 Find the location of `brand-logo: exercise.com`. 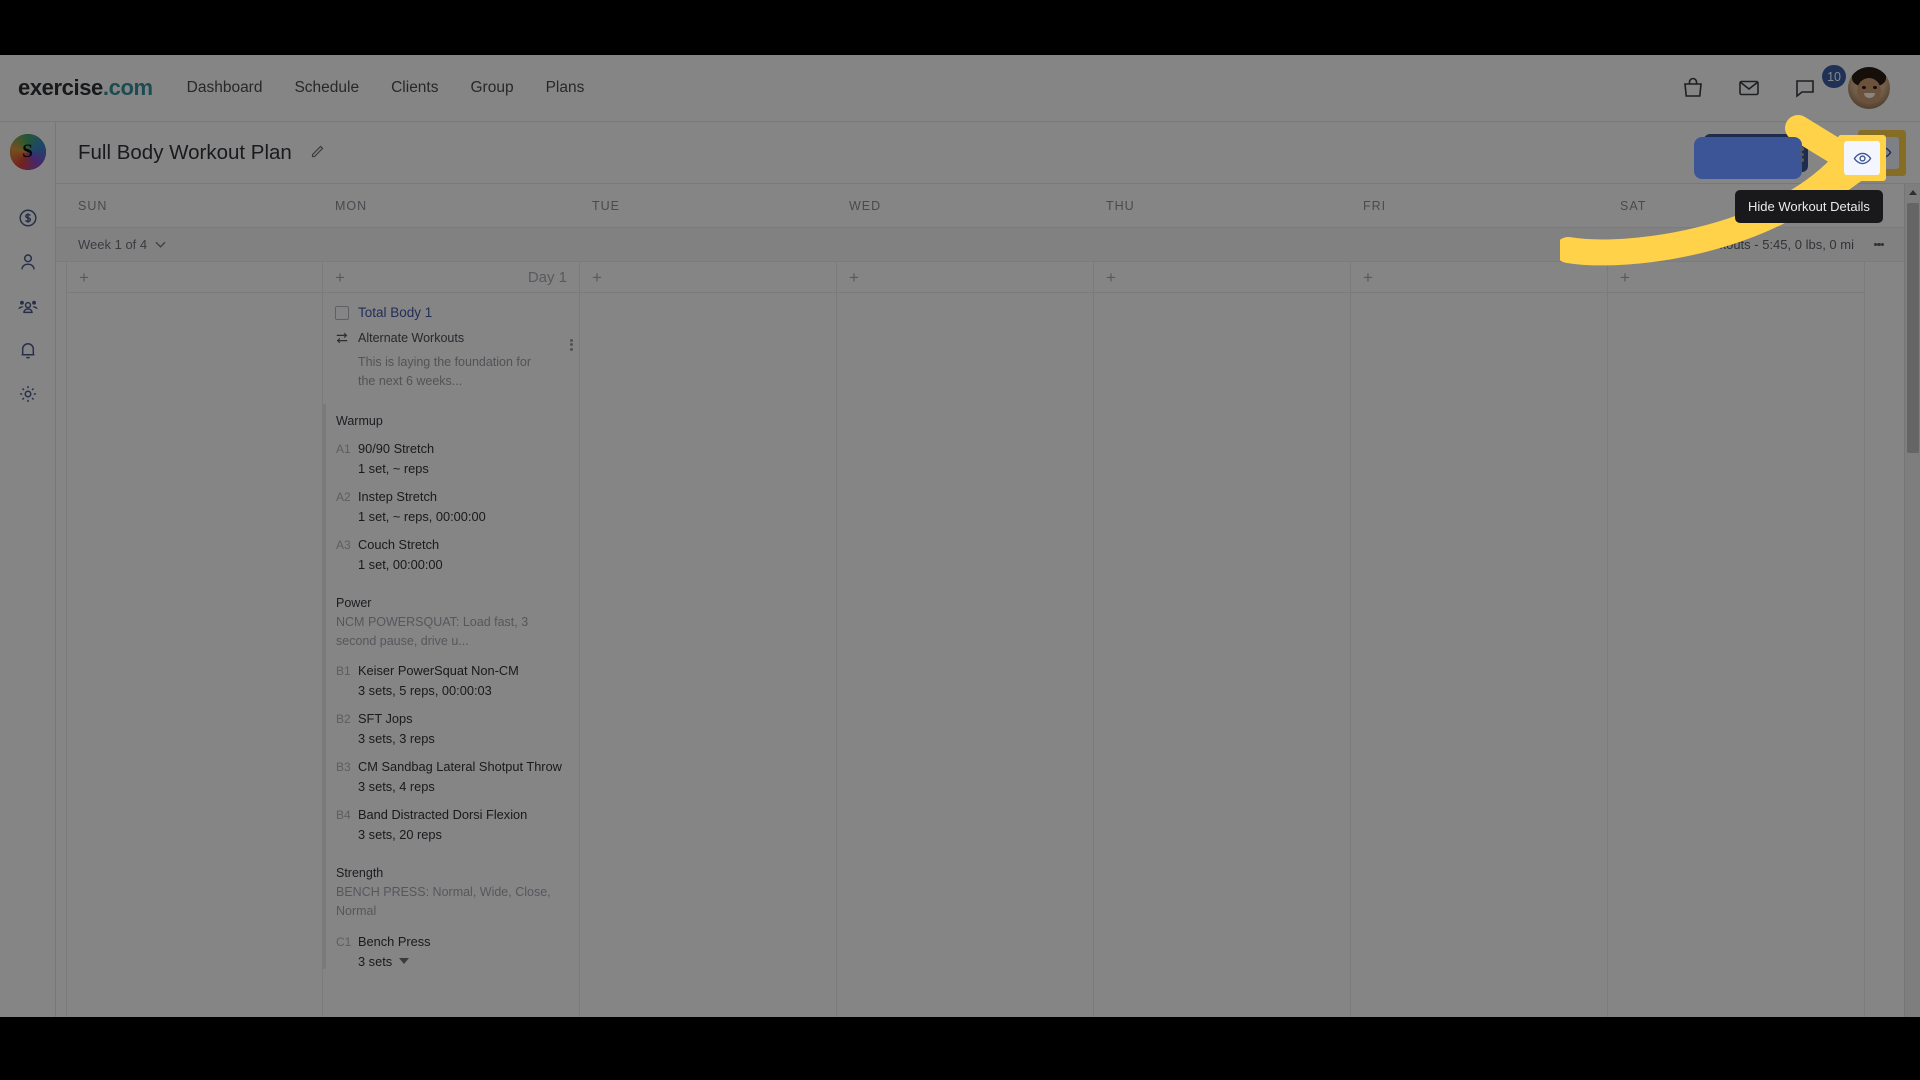

brand-logo: exercise.com is located at coordinates (85, 88).